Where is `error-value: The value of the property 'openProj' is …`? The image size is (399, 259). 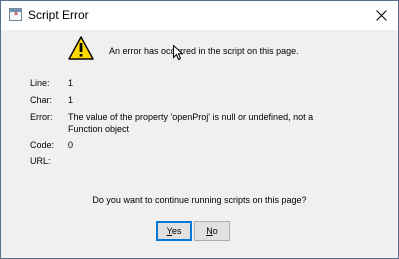
error-value: The value of the property 'openProj' is … is located at coordinates (191, 117).